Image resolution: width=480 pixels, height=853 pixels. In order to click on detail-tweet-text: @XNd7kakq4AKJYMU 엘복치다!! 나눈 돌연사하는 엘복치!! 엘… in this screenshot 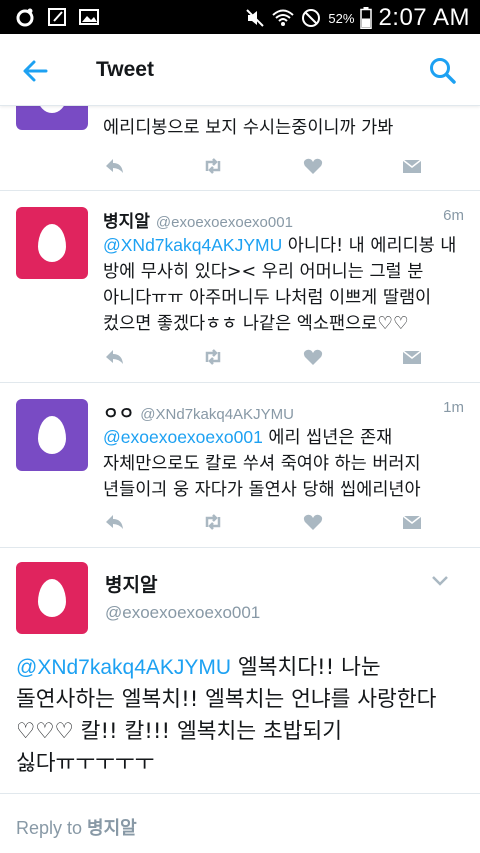, I will do `click(239, 716)`.